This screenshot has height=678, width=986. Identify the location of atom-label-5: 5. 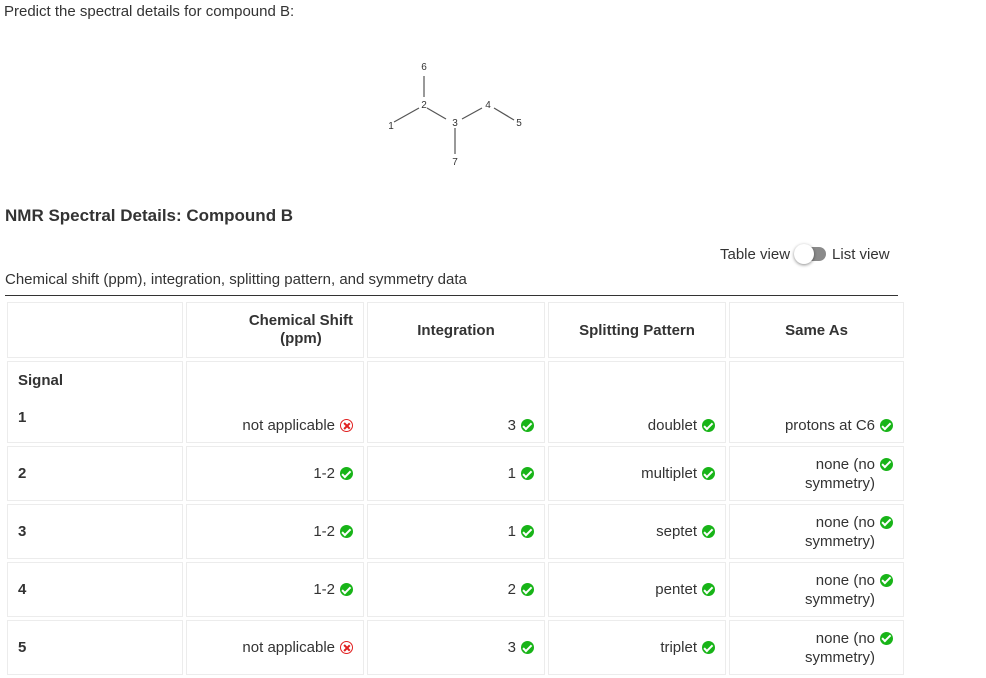
(519, 123).